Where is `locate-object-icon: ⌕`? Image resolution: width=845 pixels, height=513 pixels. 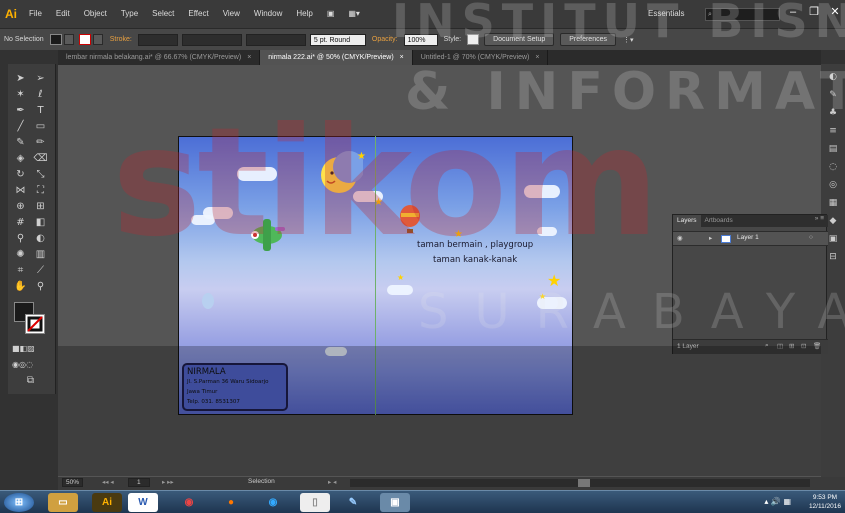 locate-object-icon: ⌕ is located at coordinates (767, 346).